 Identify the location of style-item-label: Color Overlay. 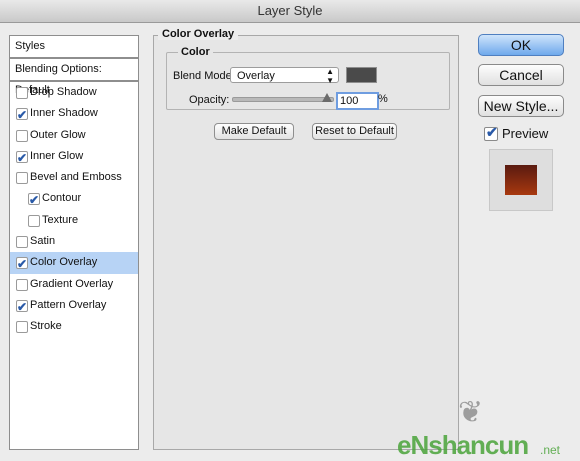
(64, 262).